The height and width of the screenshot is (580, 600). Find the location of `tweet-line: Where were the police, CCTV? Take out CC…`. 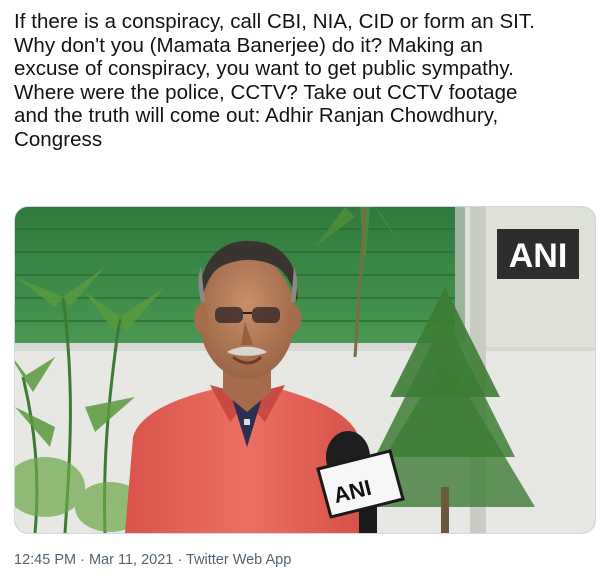

tweet-line: Where were the police, CCTV? Take out CC… is located at coordinates (266, 92).